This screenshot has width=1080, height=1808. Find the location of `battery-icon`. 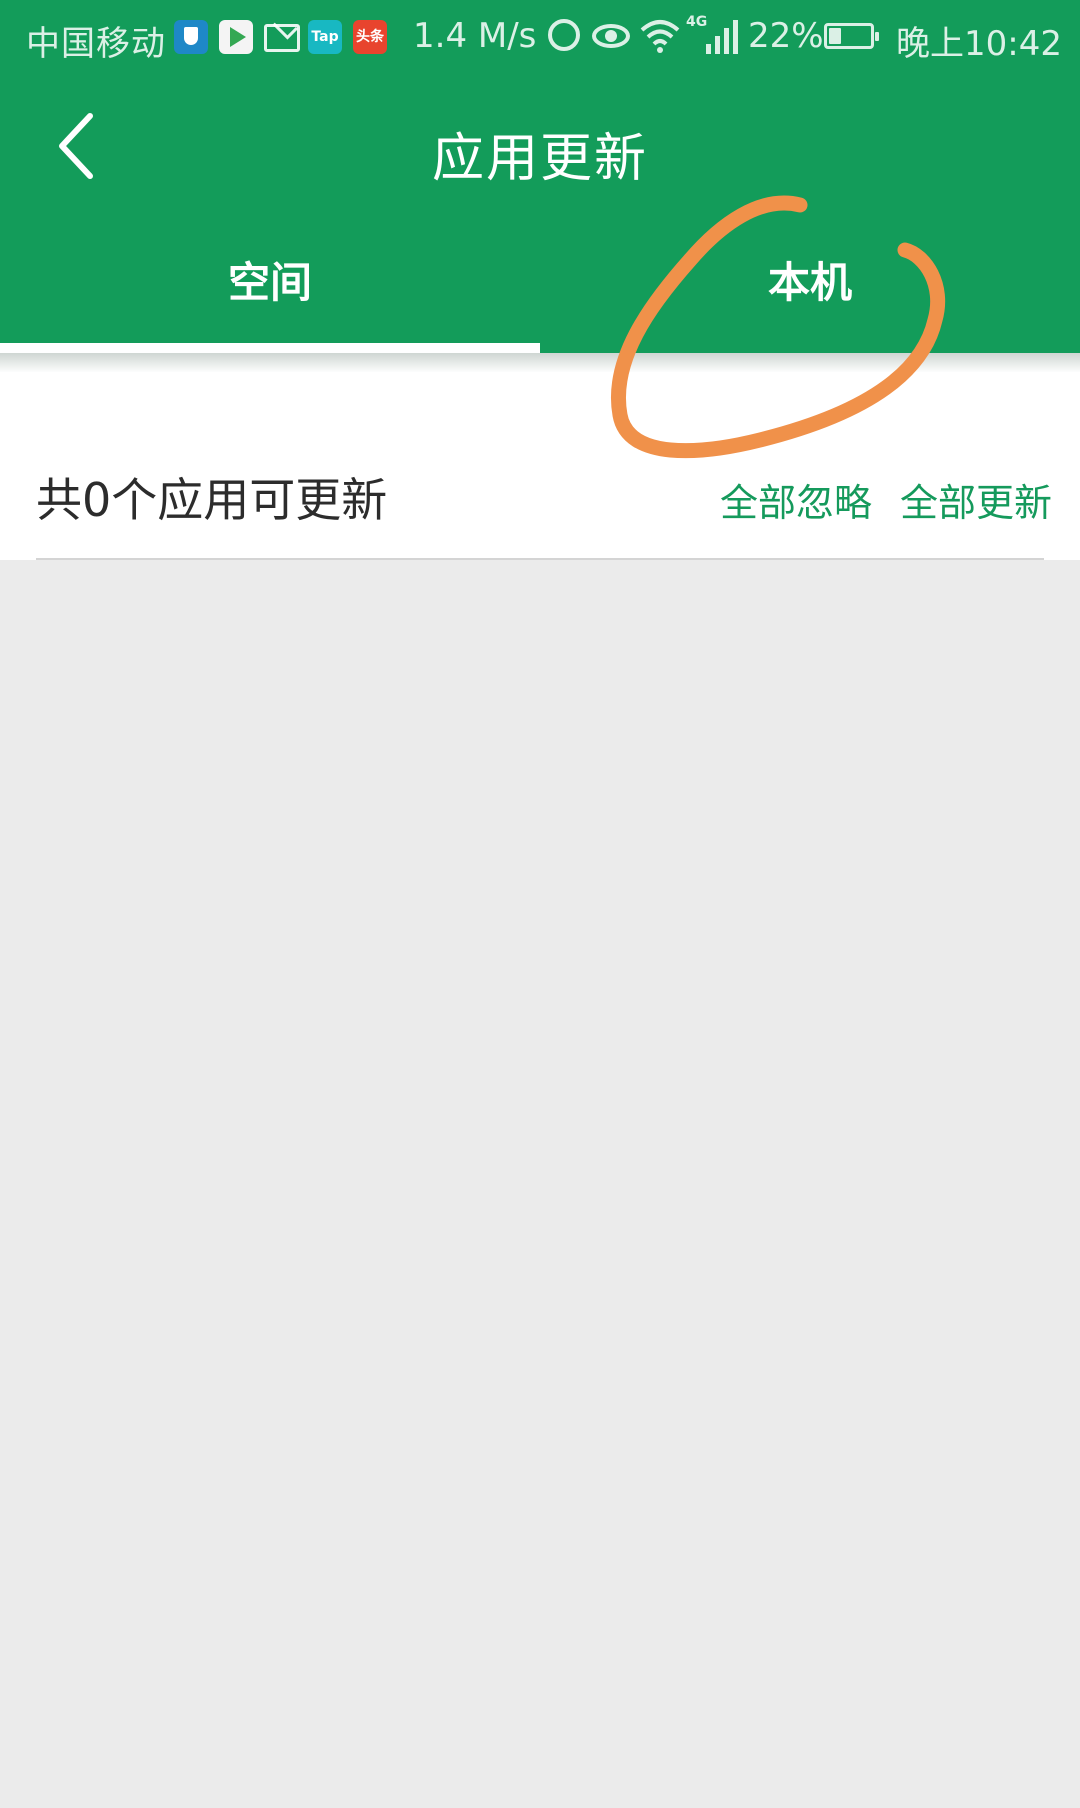

battery-icon is located at coordinates (851, 36).